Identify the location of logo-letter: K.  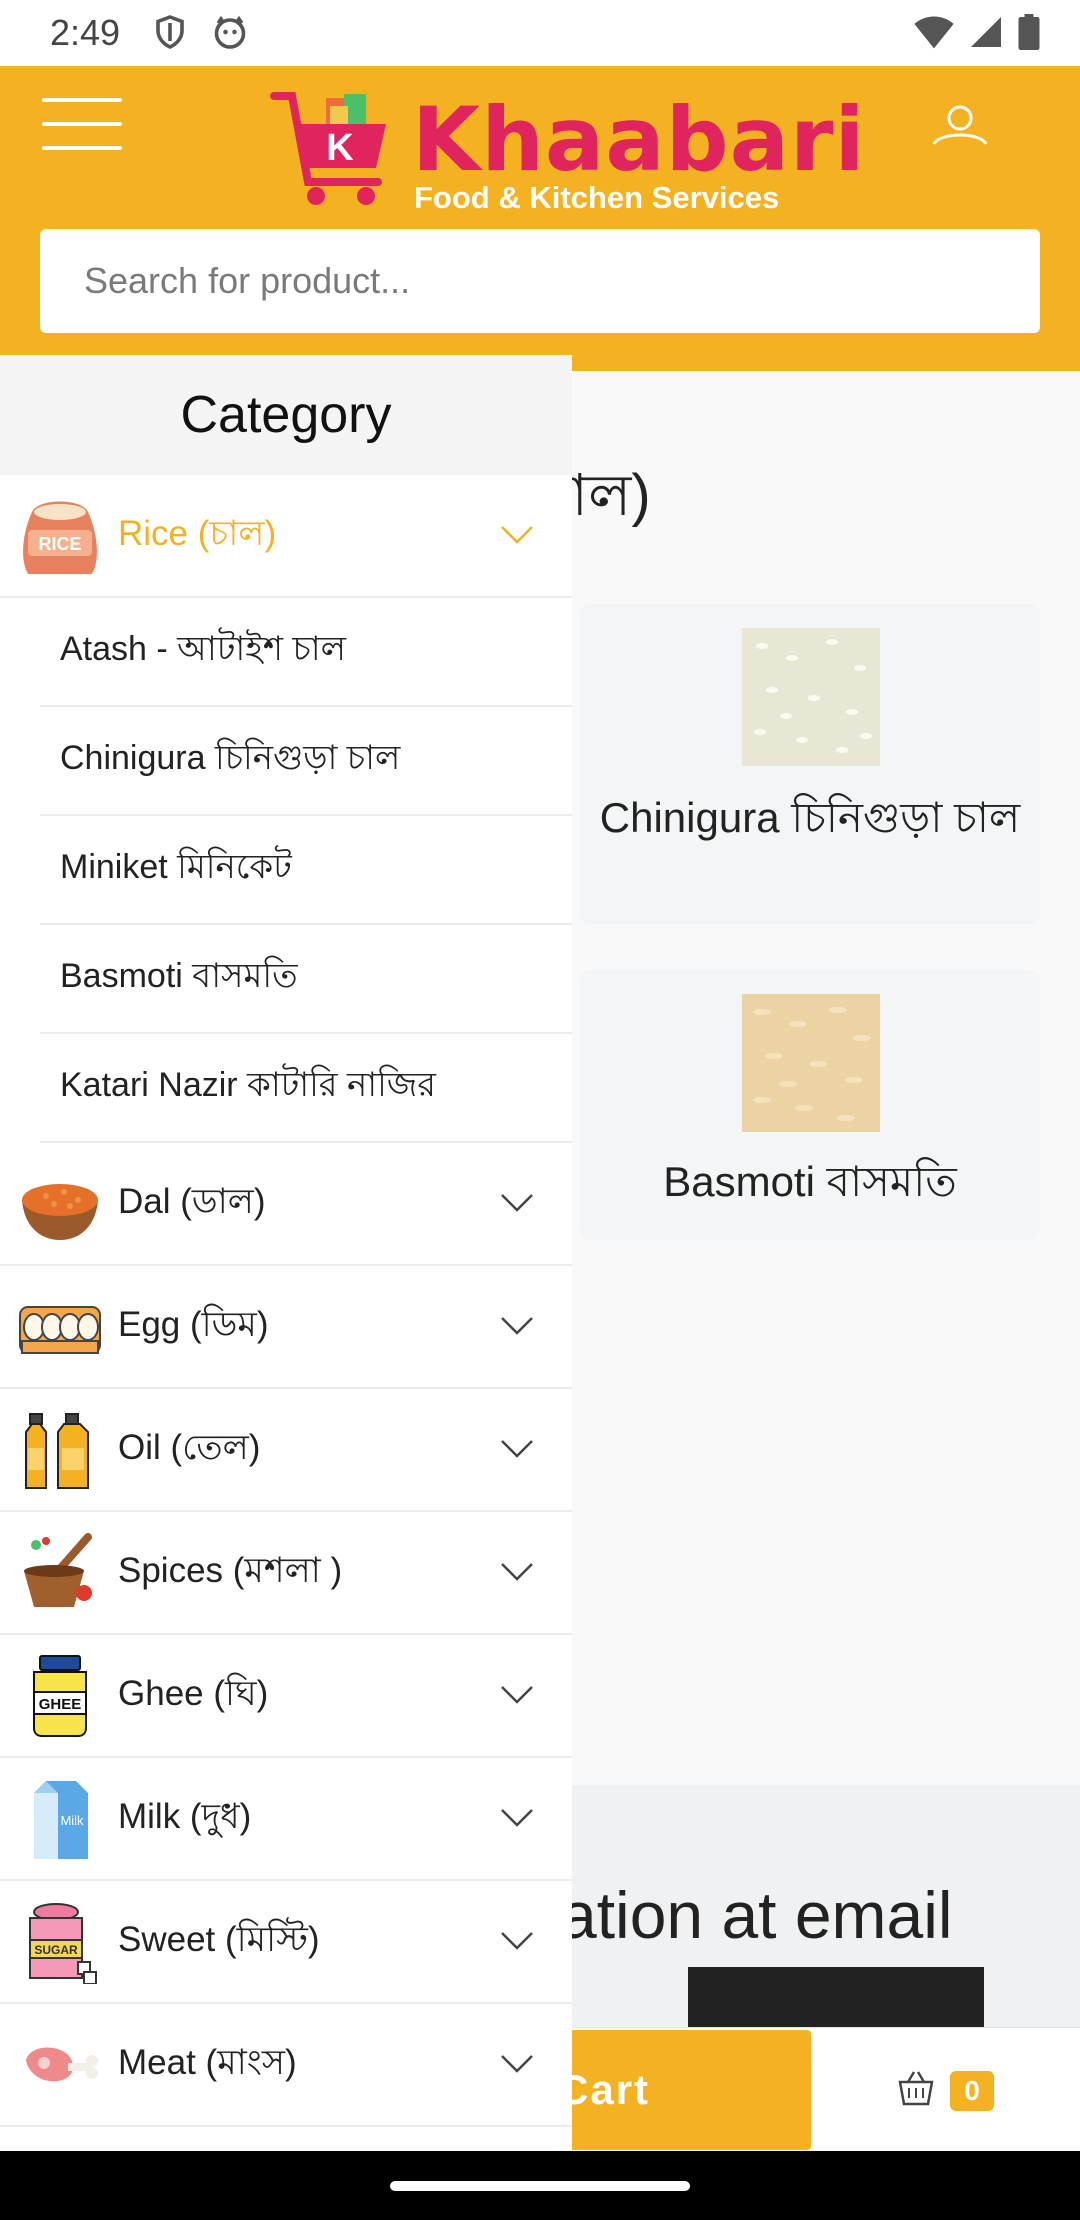
(340, 148).